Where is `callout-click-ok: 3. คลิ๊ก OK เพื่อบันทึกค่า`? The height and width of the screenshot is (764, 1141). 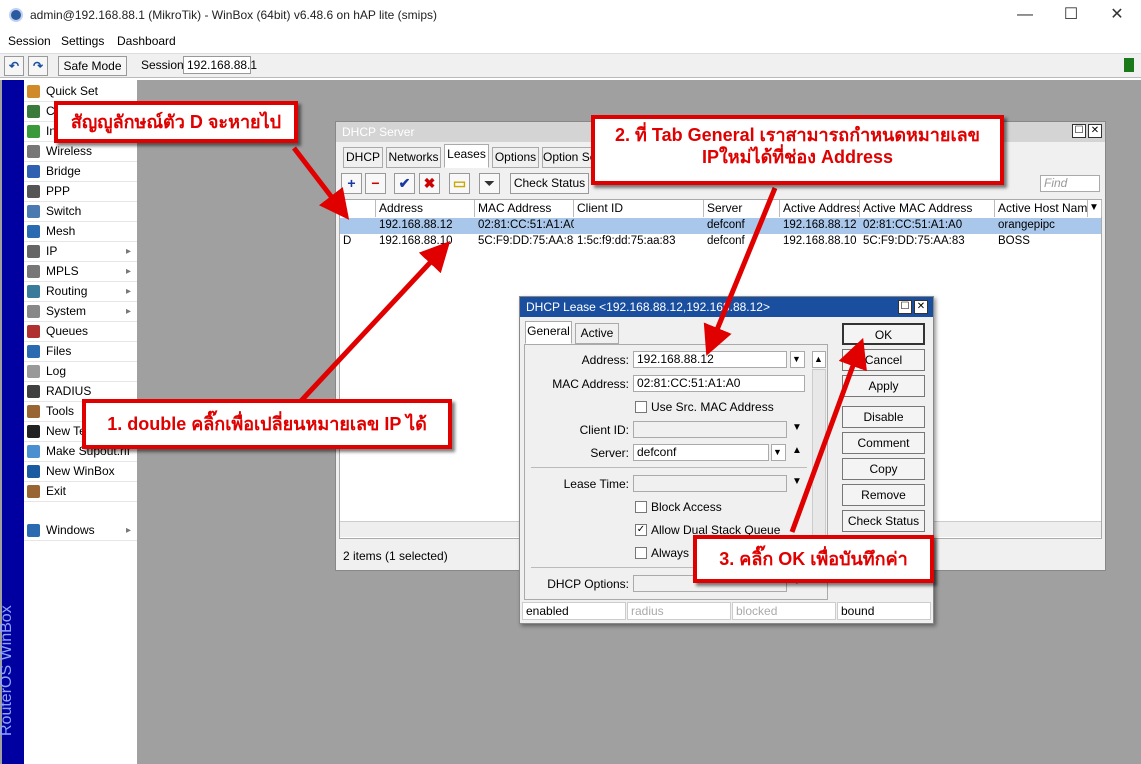
callout-click-ok: 3. คลิ๊ก OK เพื่อบันทึกค่า is located at coordinates (813, 559).